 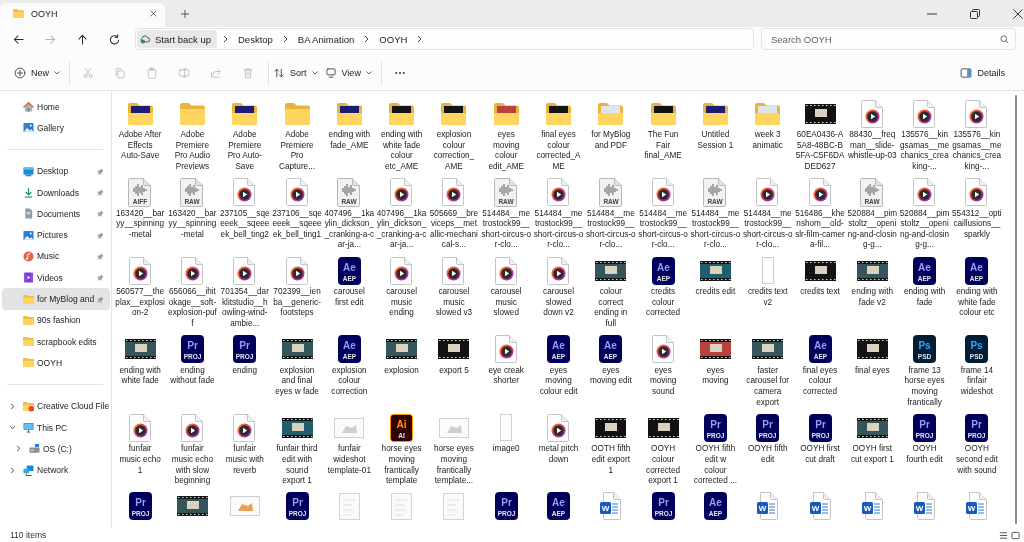 I want to click on file-item: explosion colour correction_AME, so click(x=454, y=135).